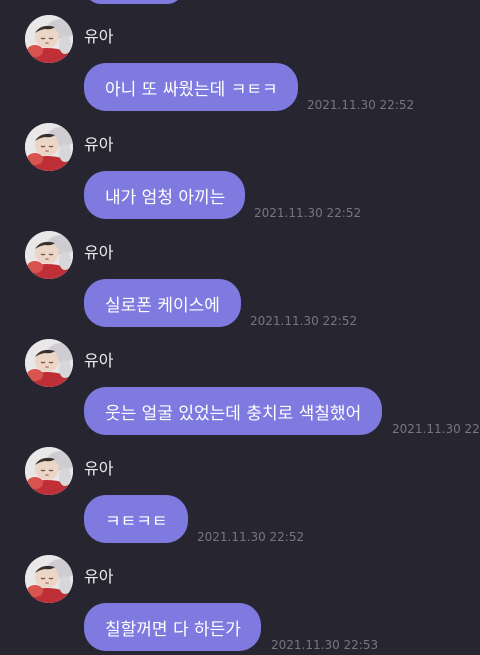 The width and height of the screenshot is (480, 655). I want to click on previous-message-bubble, so click(134, 2).